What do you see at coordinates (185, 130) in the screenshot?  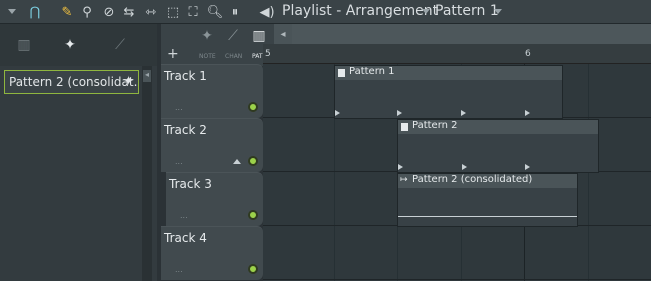 I see `track-name: Track 2` at bounding box center [185, 130].